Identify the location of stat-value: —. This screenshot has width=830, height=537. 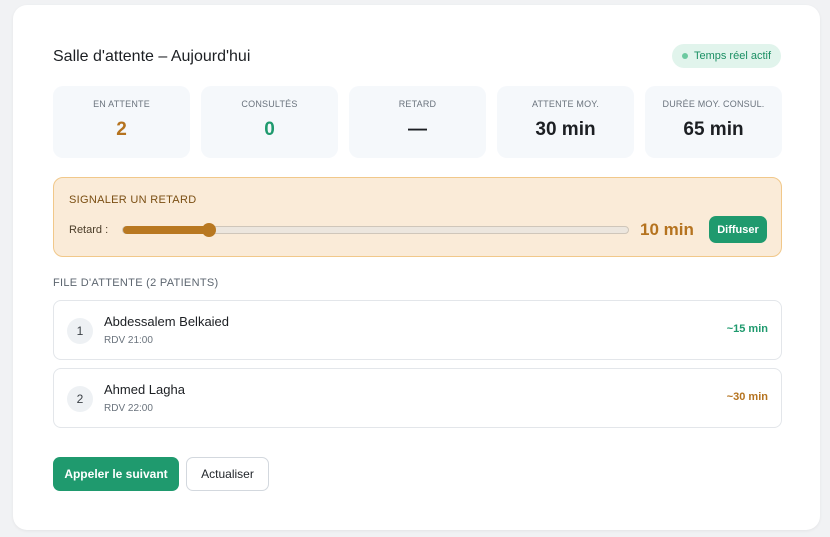
(417, 129).